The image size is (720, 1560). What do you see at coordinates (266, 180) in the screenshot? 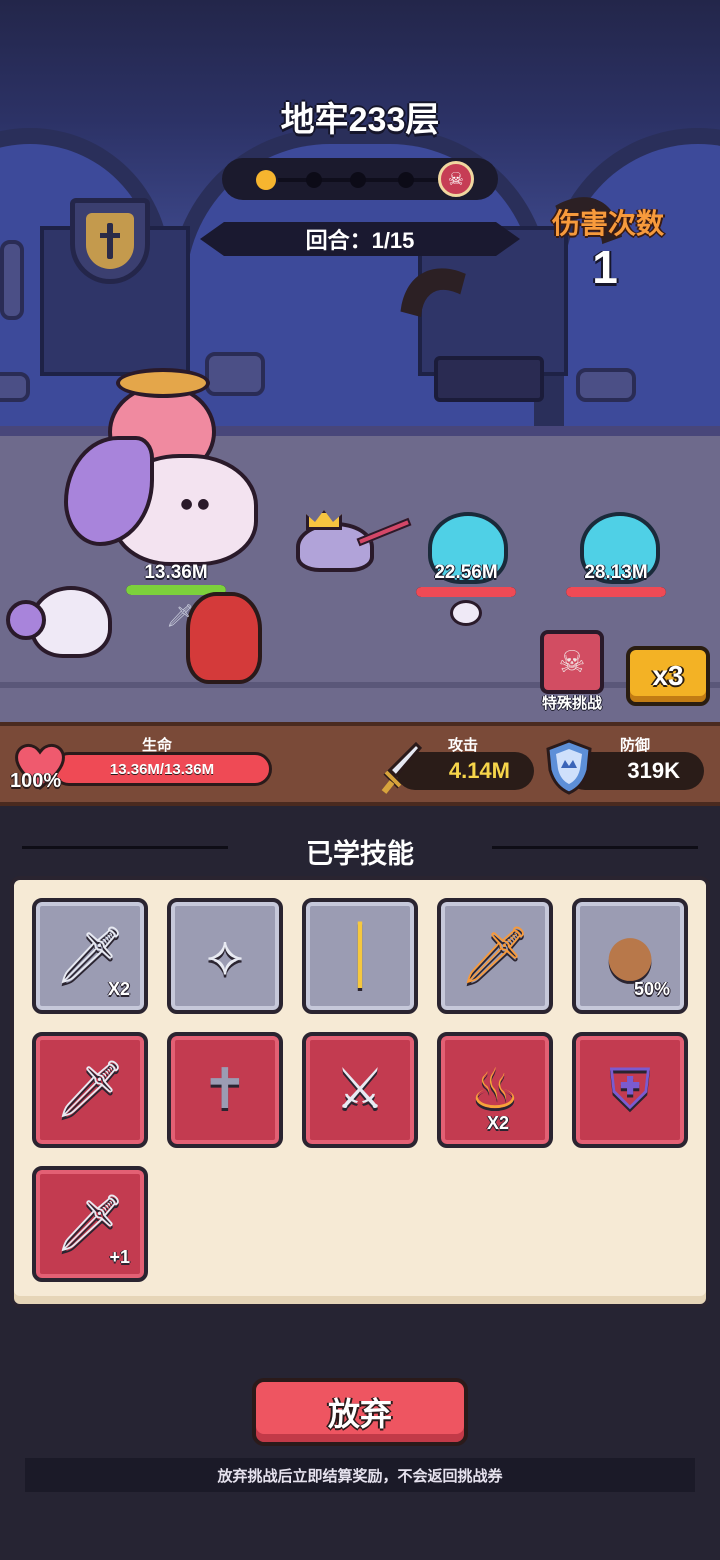
I see `progress-dot-current` at bounding box center [266, 180].